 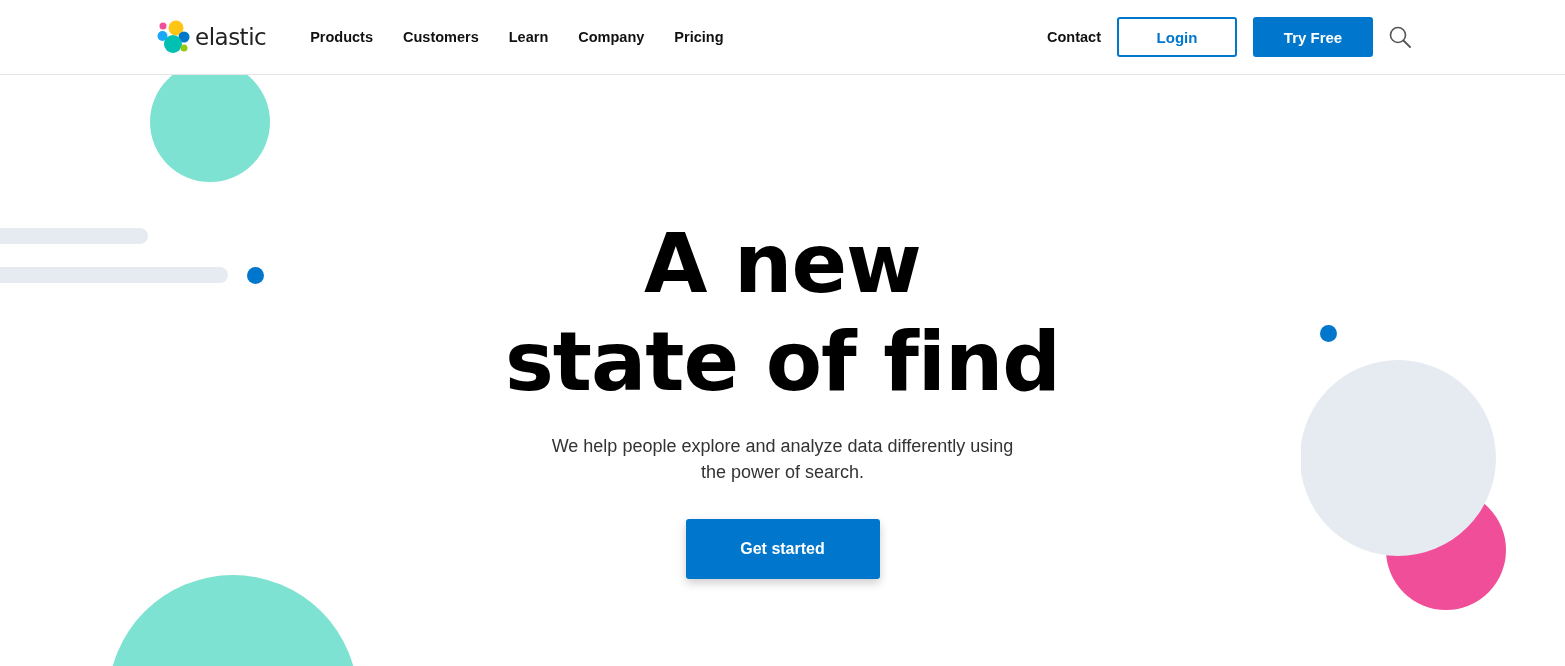 What do you see at coordinates (699, 37) in the screenshot?
I see `nav-link: Pricing` at bounding box center [699, 37].